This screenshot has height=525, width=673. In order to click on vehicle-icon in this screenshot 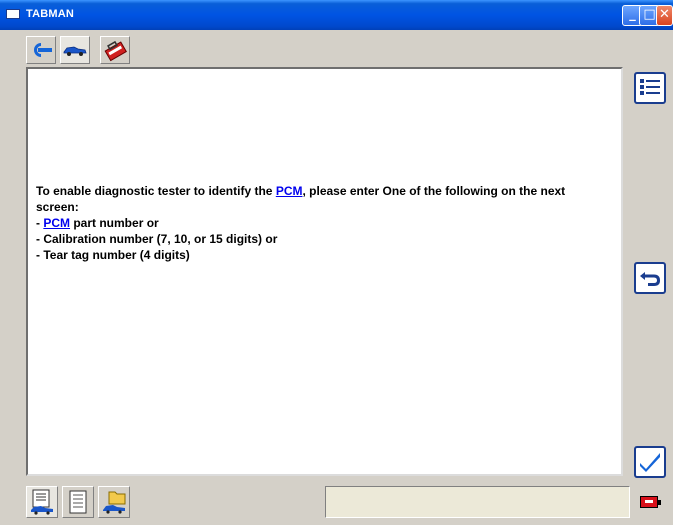, I will do `click(75, 51)`.